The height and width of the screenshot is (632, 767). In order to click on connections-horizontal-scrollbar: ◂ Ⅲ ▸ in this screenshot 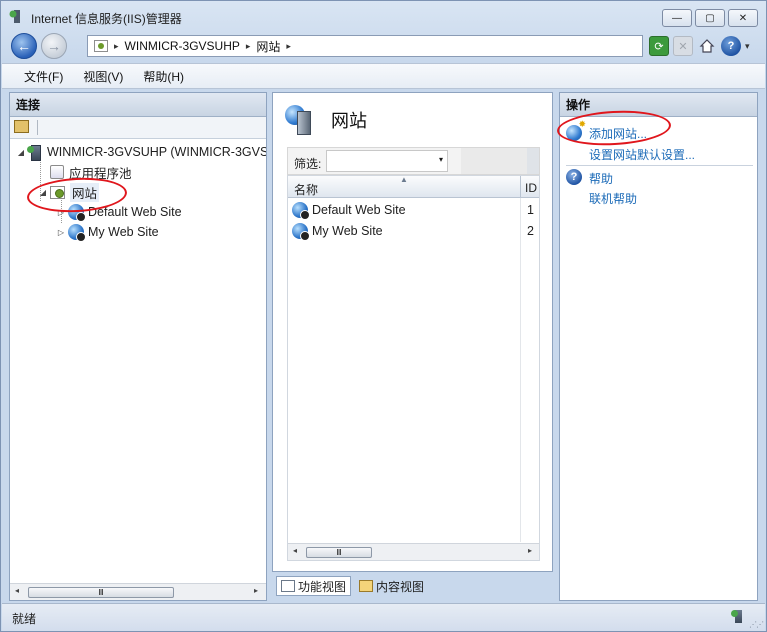, I will do `click(138, 591)`.